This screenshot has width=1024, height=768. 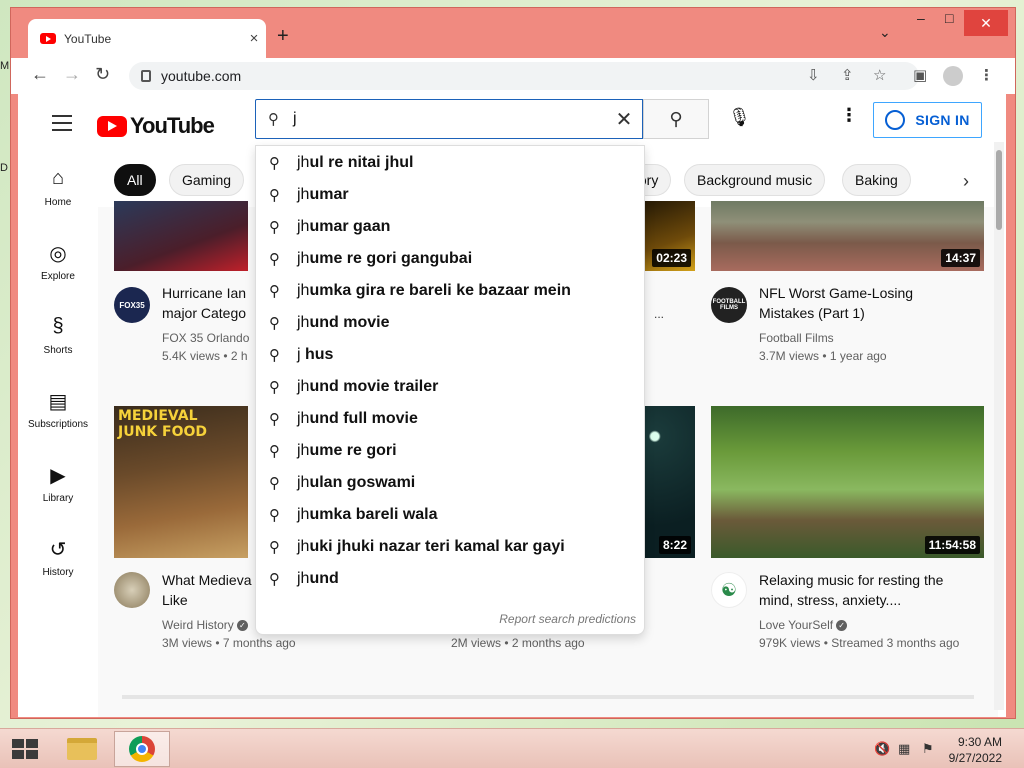 I want to click on network-icon: ▦, so click(x=904, y=749).